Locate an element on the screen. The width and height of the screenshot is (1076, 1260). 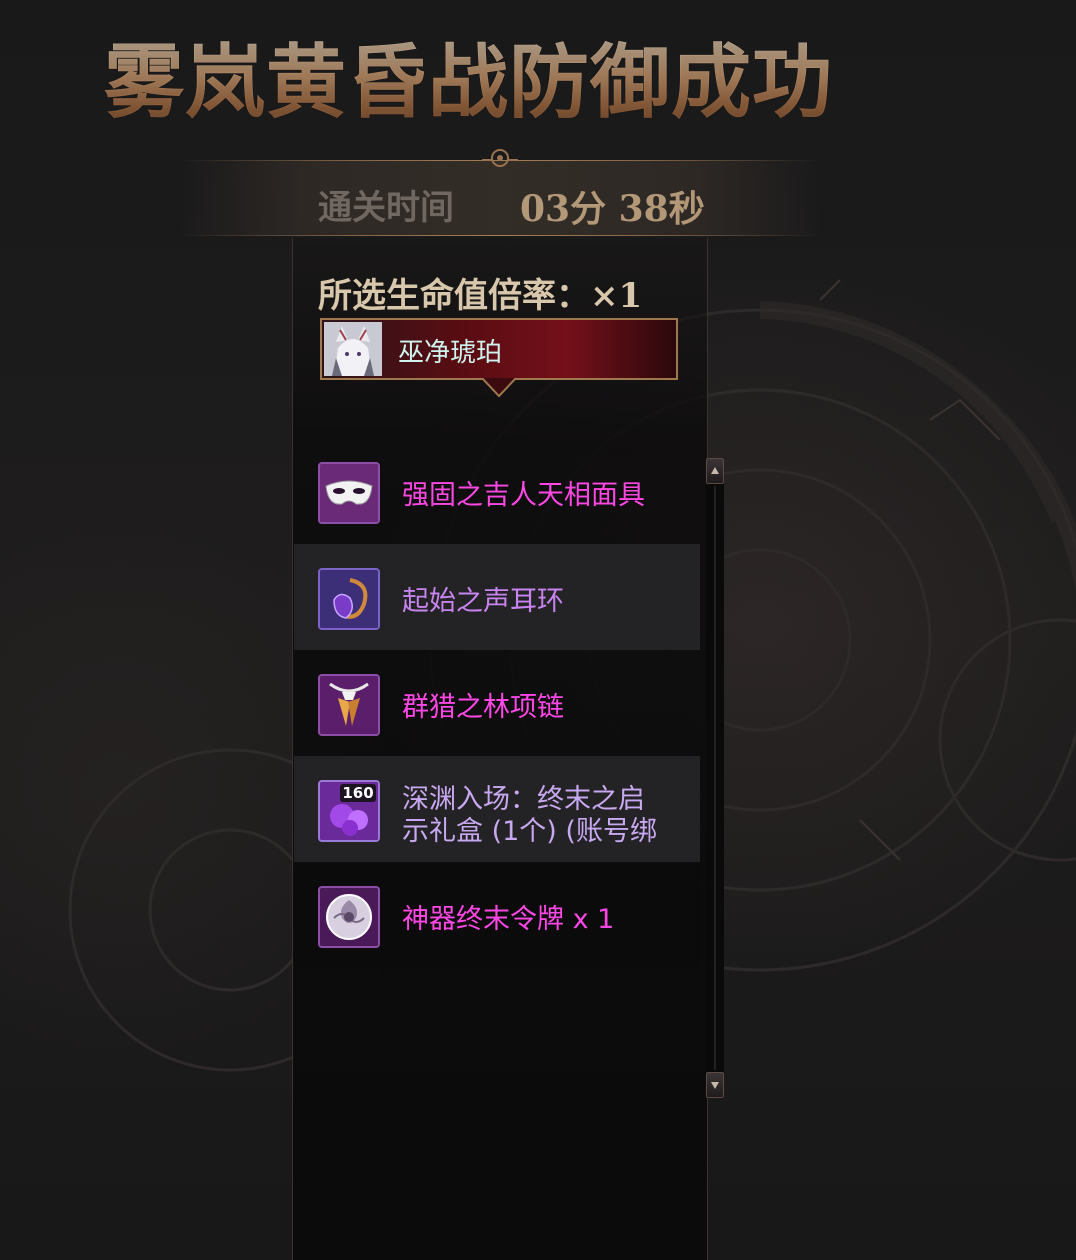
item-name-line: 神器终末令牌 x 1 is located at coordinates (508, 919).